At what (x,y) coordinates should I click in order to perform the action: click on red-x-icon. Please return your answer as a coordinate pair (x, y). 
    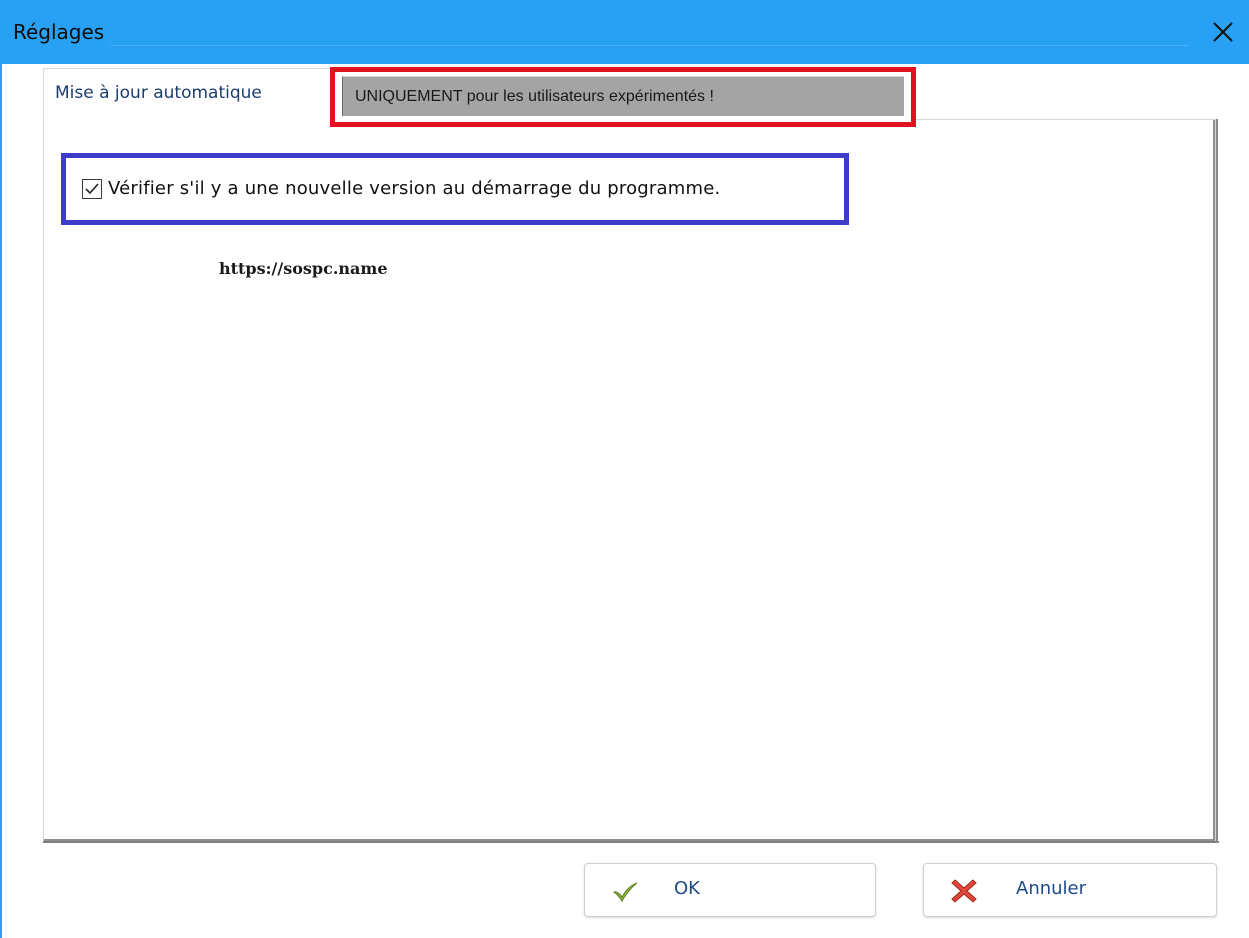
    Looking at the image, I should click on (964, 891).